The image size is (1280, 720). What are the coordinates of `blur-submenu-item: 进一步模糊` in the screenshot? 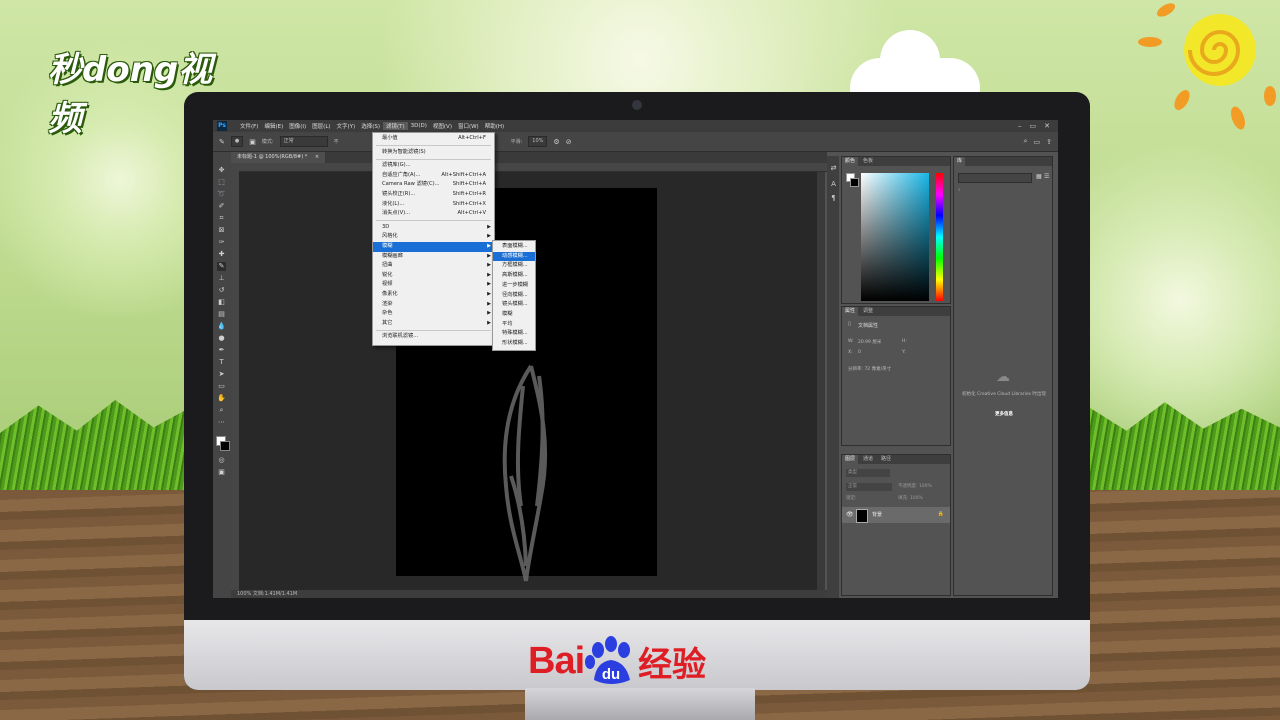 It's located at (514, 286).